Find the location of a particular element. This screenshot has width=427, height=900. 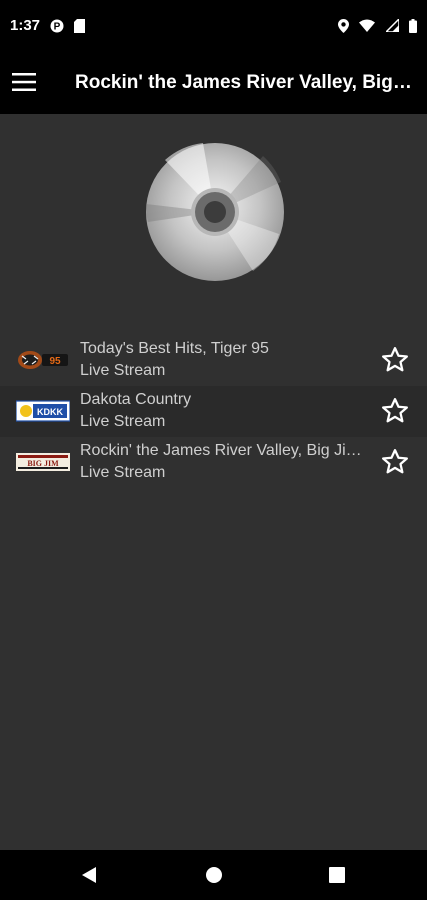

sd-card-icon is located at coordinates (80, 25).